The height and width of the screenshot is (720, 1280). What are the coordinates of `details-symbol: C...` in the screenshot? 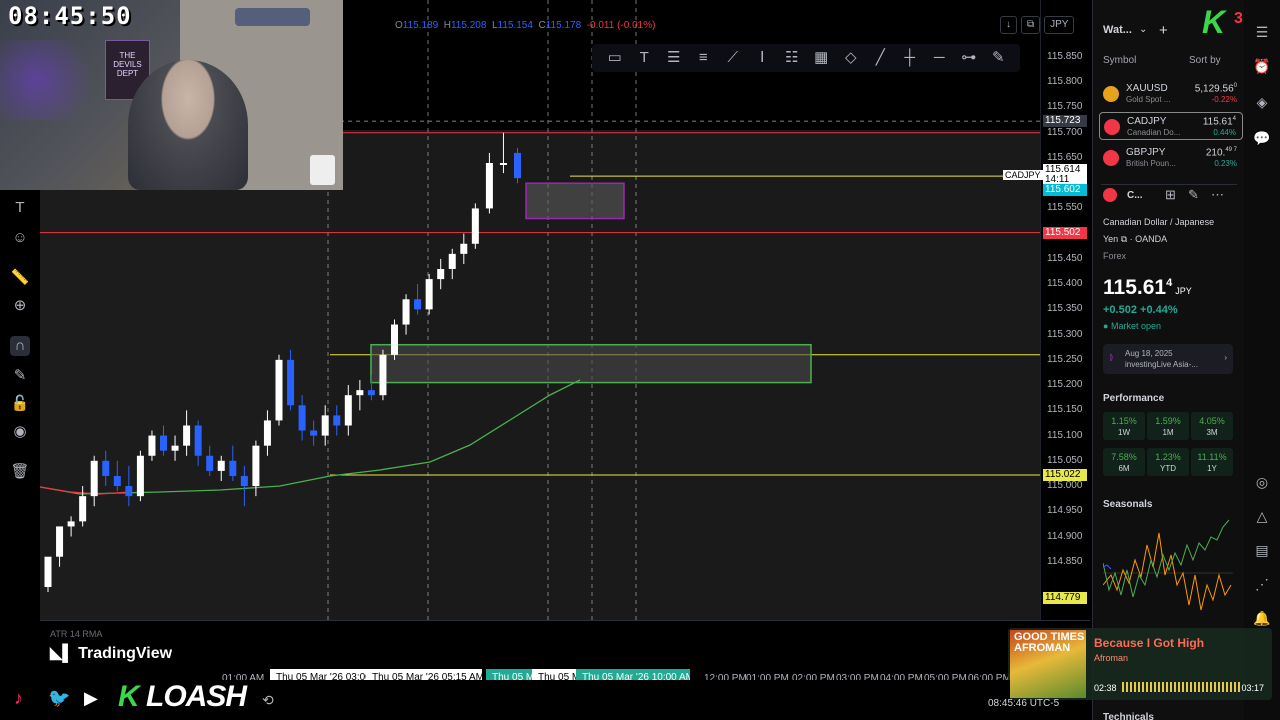 It's located at (1135, 195).